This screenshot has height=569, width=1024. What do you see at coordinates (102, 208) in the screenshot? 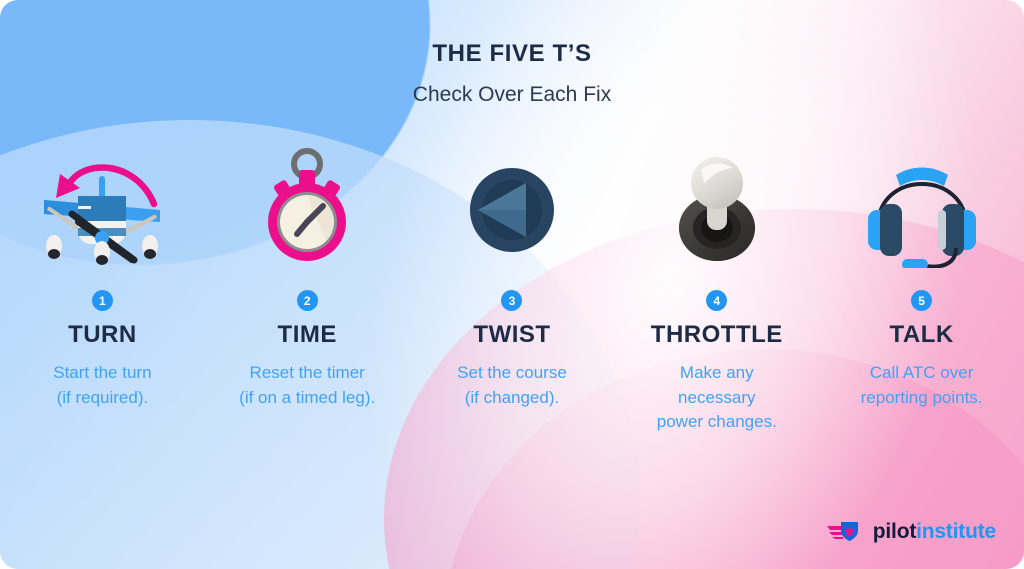
I see `airplane-turn-icon` at bounding box center [102, 208].